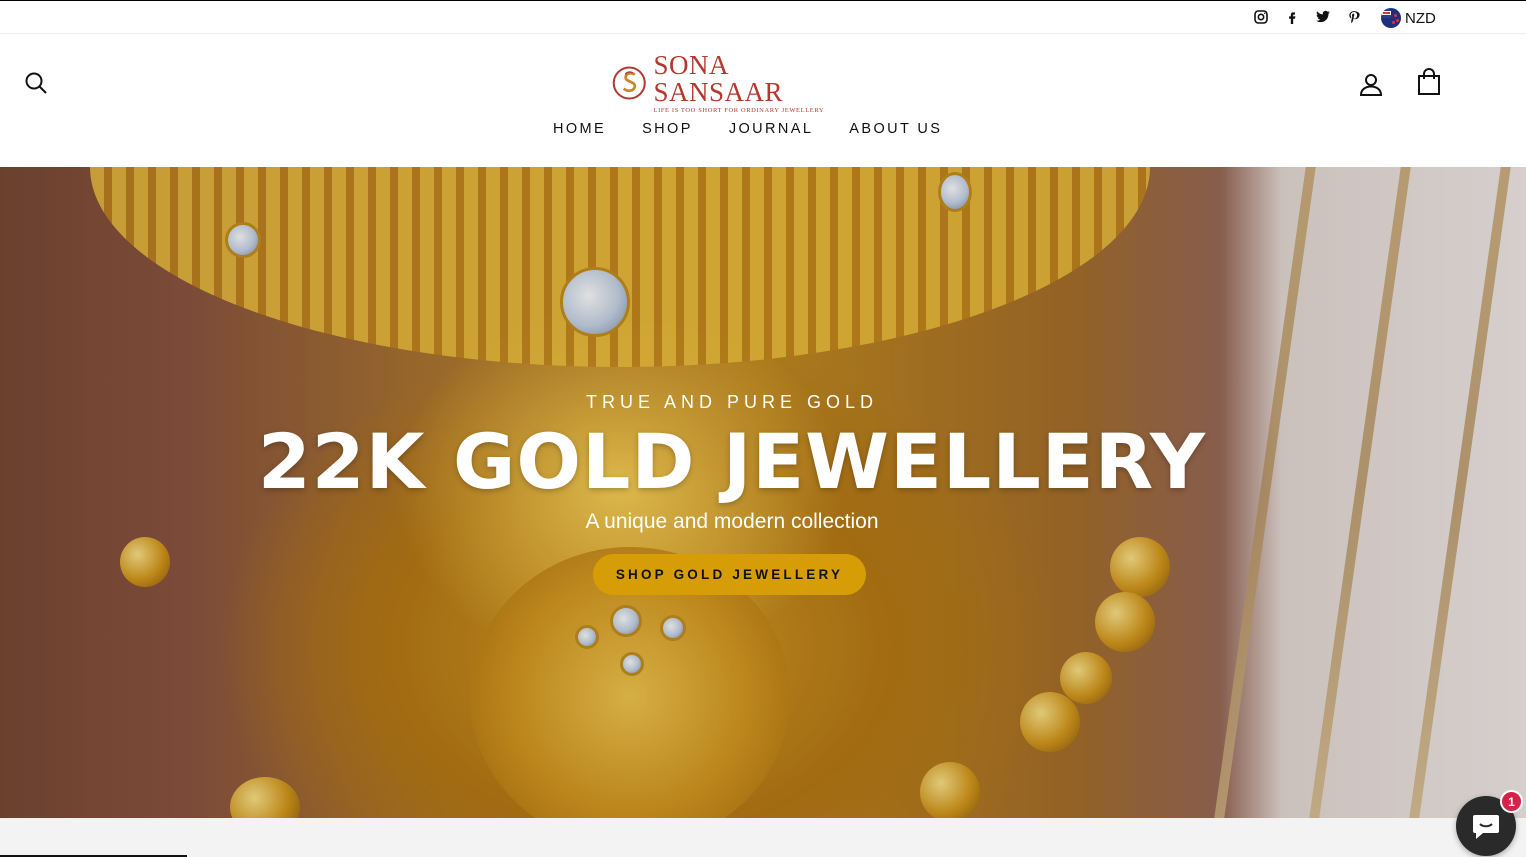 The image size is (1526, 857). I want to click on main-nav: HOME SHOP JOURNAL ABOUT US, so click(747, 129).